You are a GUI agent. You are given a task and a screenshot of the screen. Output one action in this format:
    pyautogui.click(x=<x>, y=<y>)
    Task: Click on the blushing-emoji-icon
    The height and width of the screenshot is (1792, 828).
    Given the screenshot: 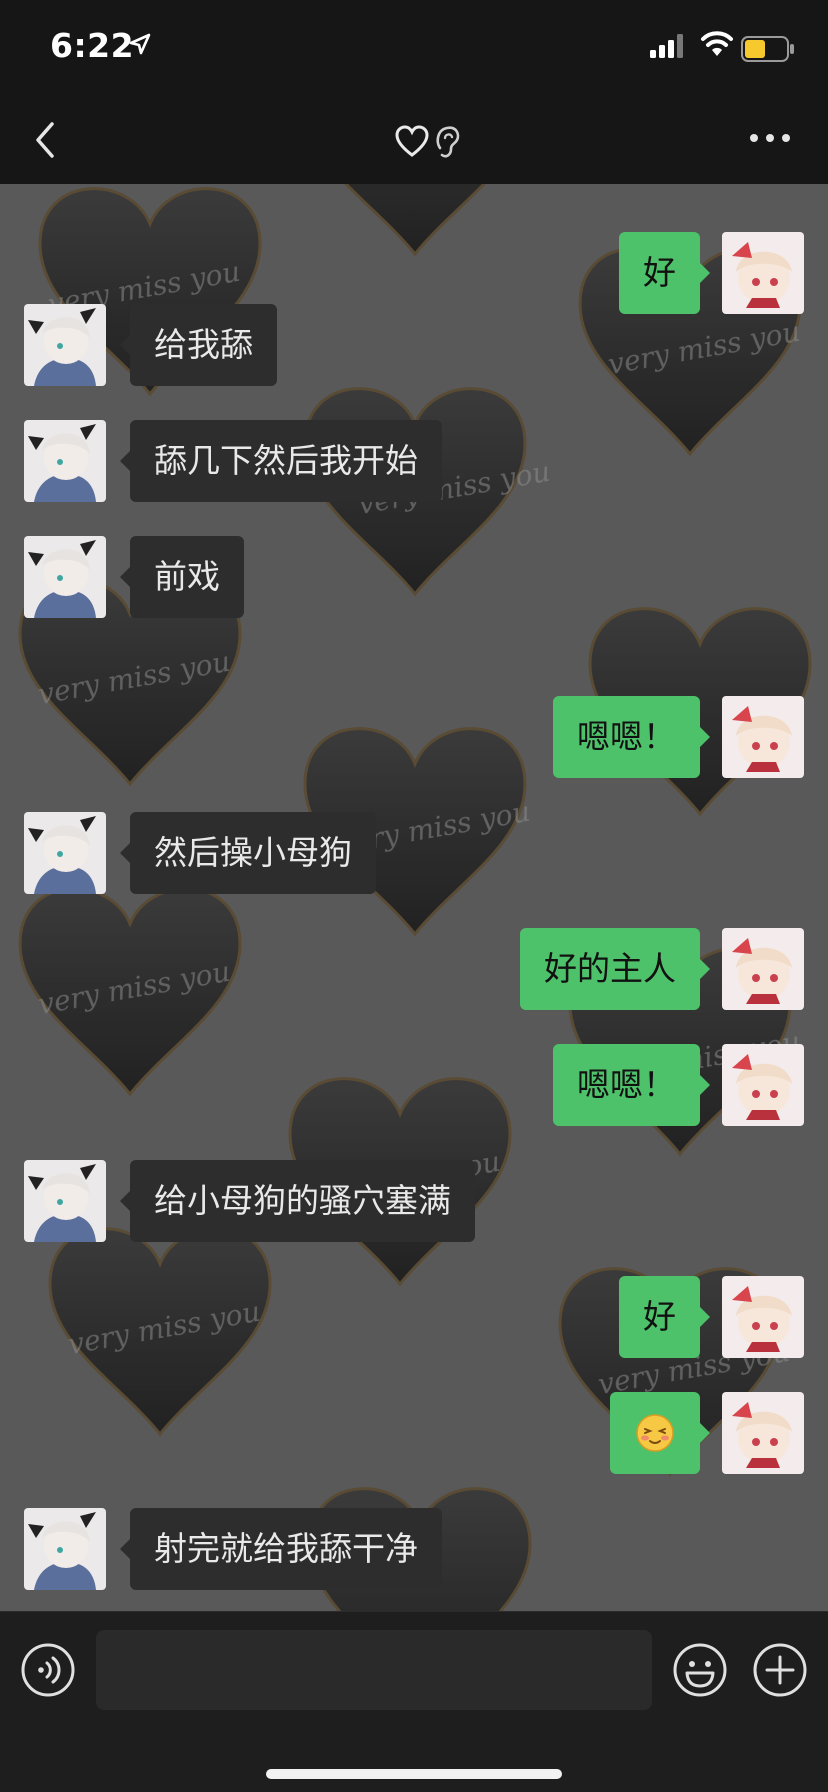 What is the action you would take?
    pyautogui.click(x=655, y=1433)
    